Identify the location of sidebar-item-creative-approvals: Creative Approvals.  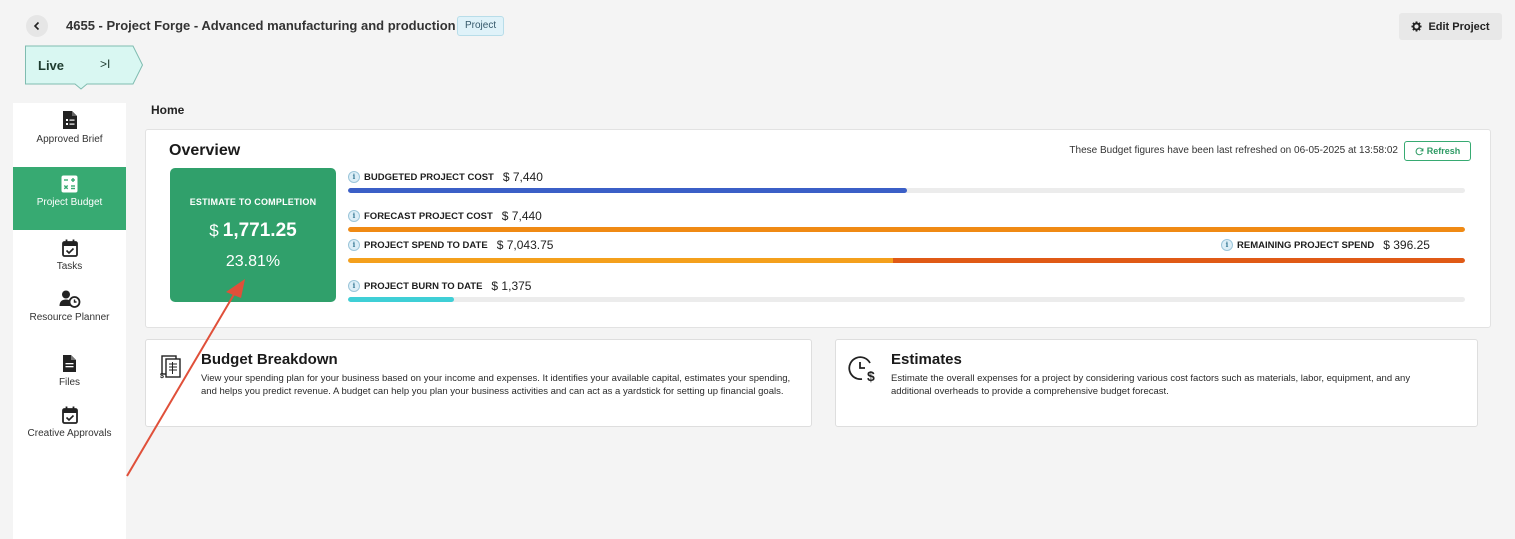
(69, 432).